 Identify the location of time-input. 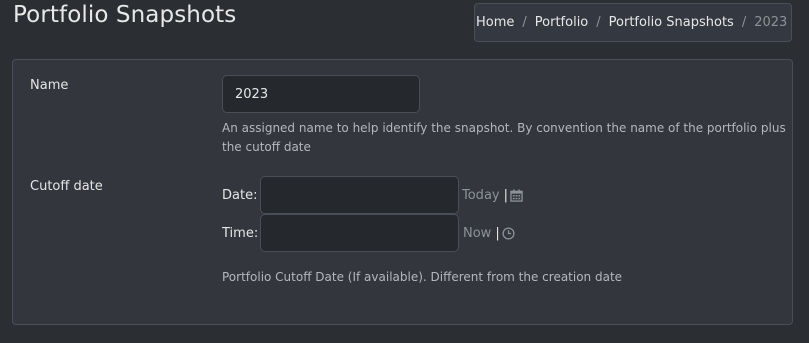
(359, 233).